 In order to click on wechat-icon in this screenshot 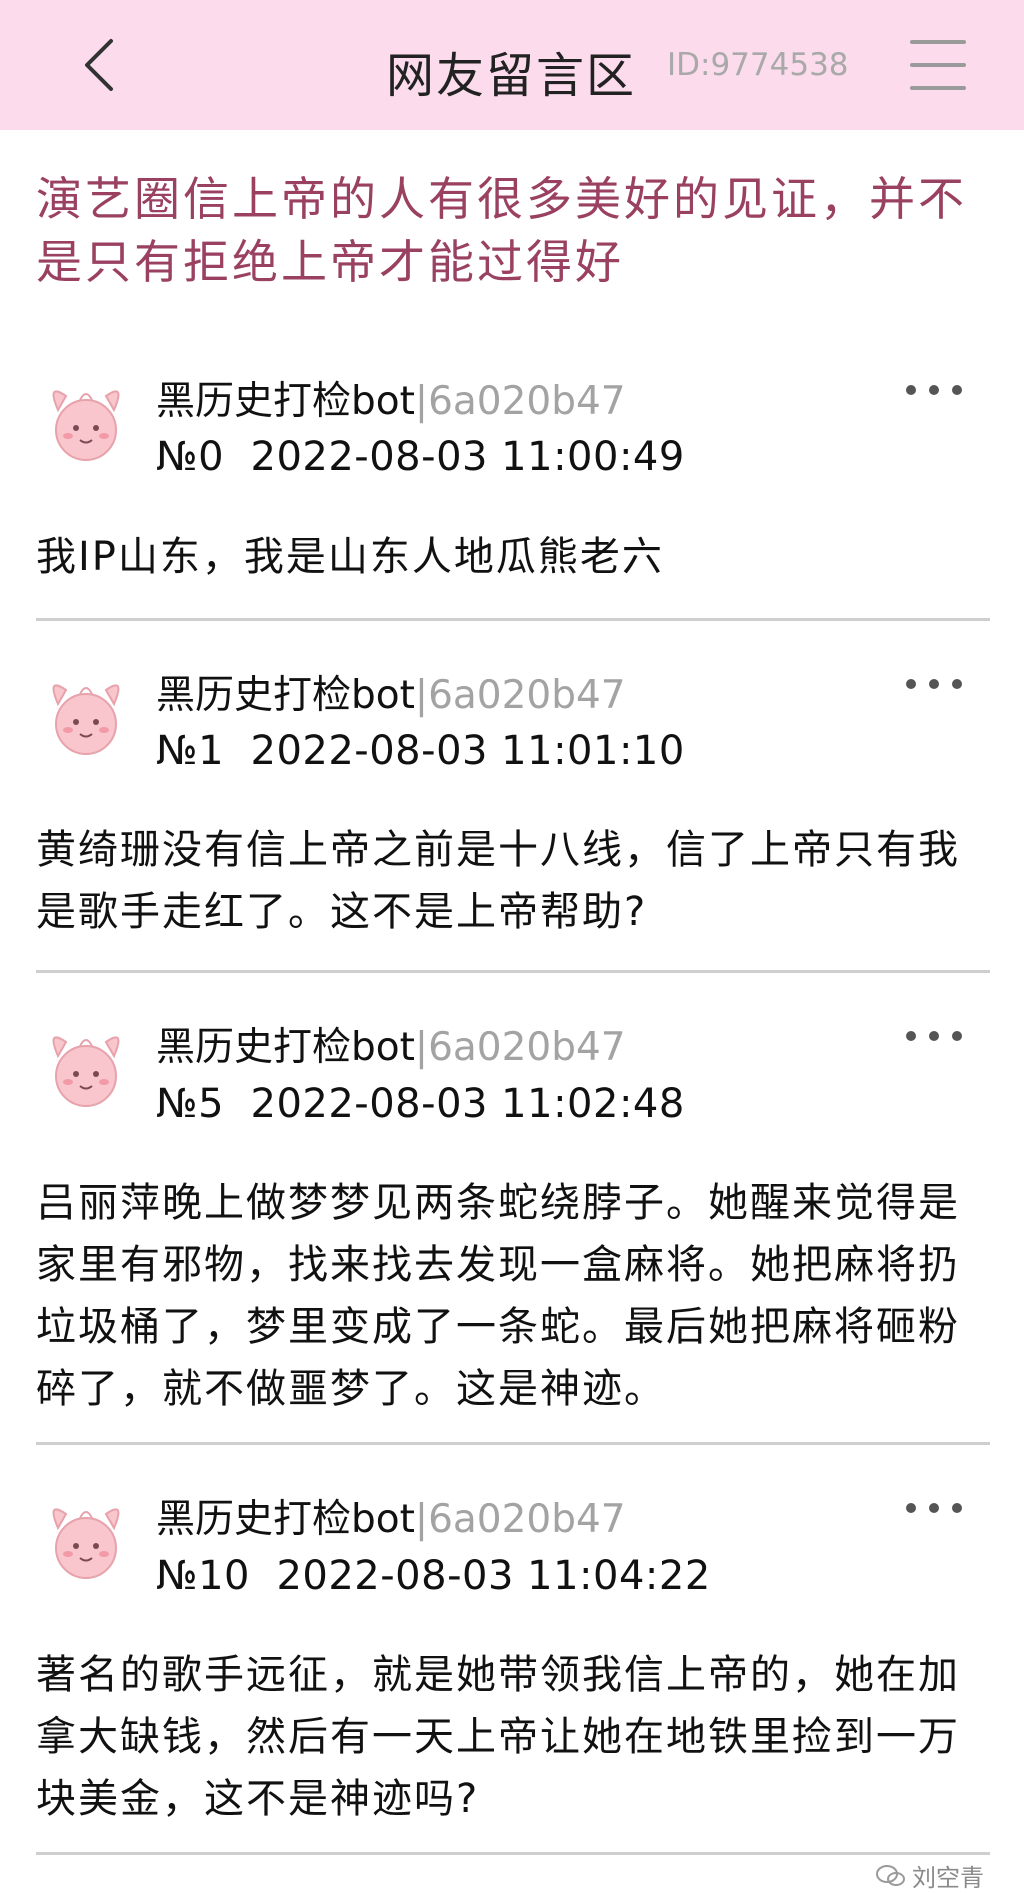, I will do `click(890, 1875)`.